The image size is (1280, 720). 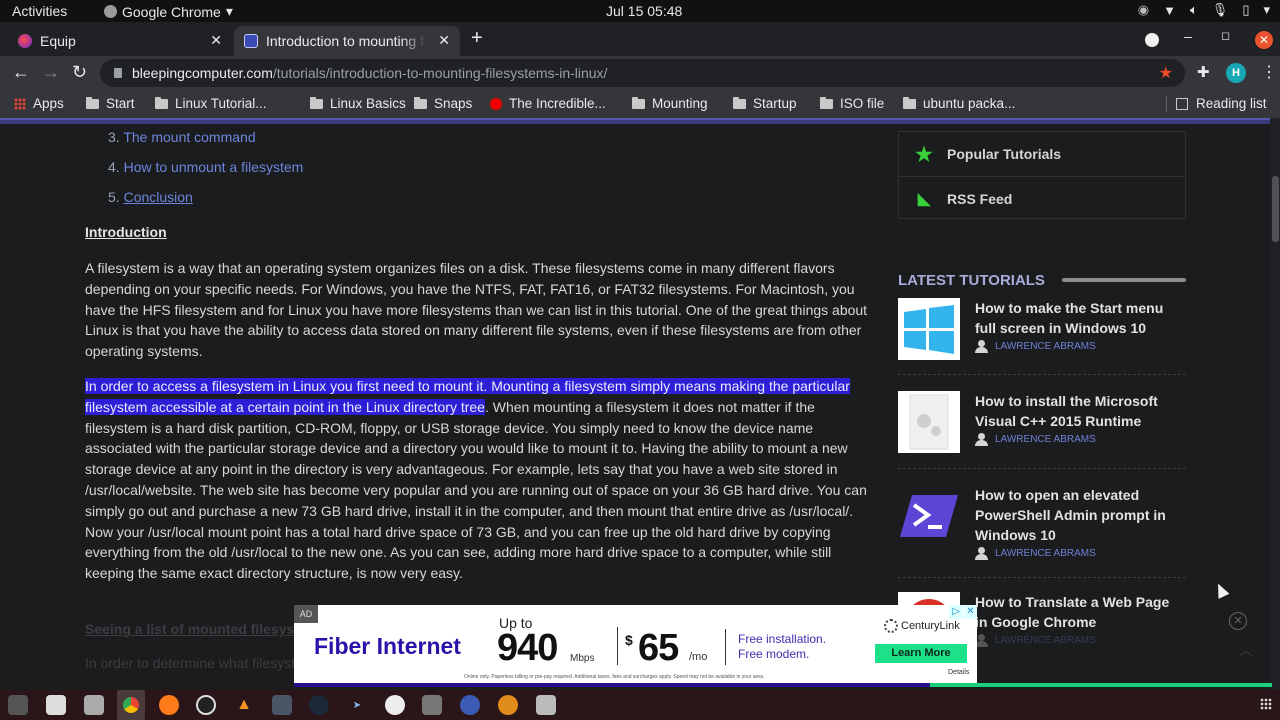 I want to click on activities-button: Activities, so click(x=39, y=11).